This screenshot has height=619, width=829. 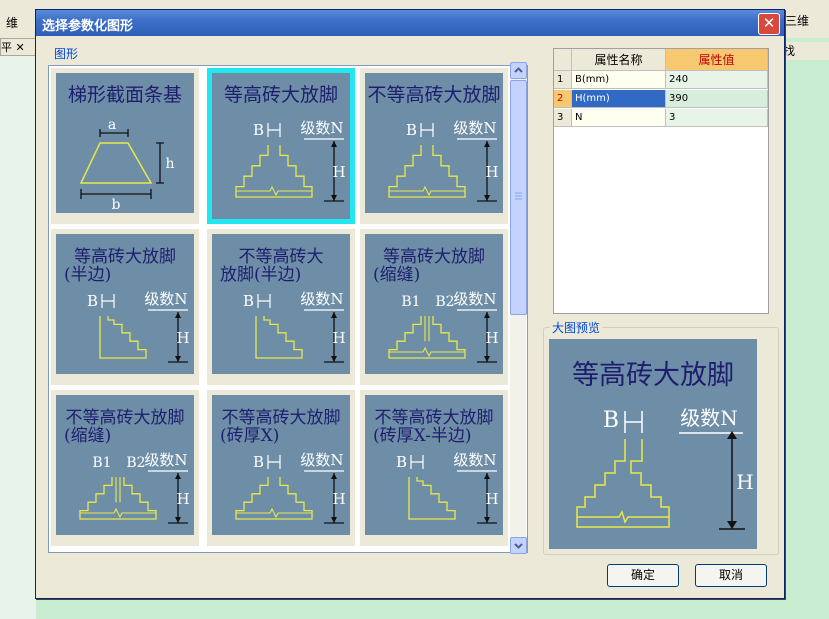 What do you see at coordinates (563, 80) in the screenshot?
I see `row-number: 1` at bounding box center [563, 80].